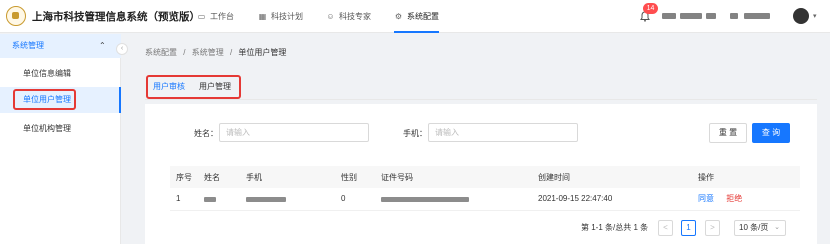 The height and width of the screenshot is (244, 830). What do you see at coordinates (734, 198) in the screenshot?
I see `reject-link: 拒绝` at bounding box center [734, 198].